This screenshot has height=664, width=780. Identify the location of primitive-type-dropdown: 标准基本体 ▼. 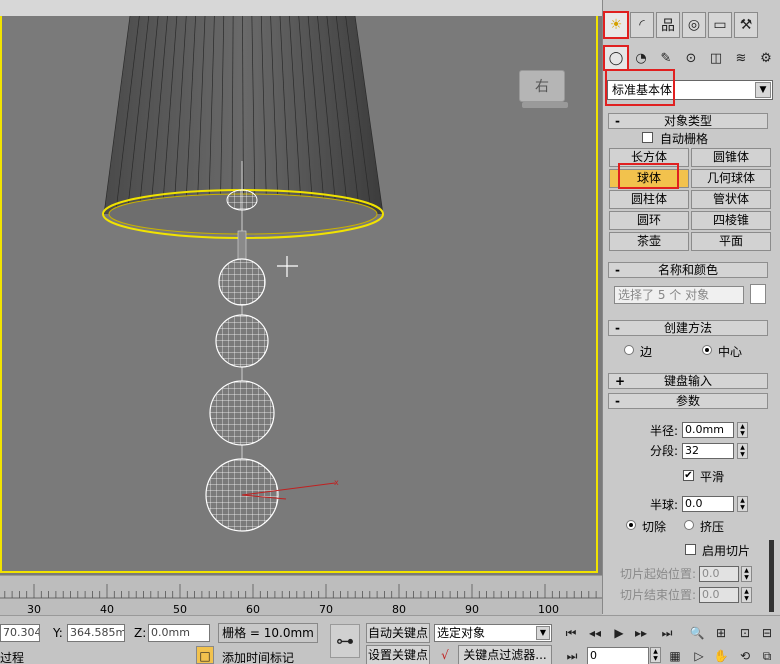
(690, 90).